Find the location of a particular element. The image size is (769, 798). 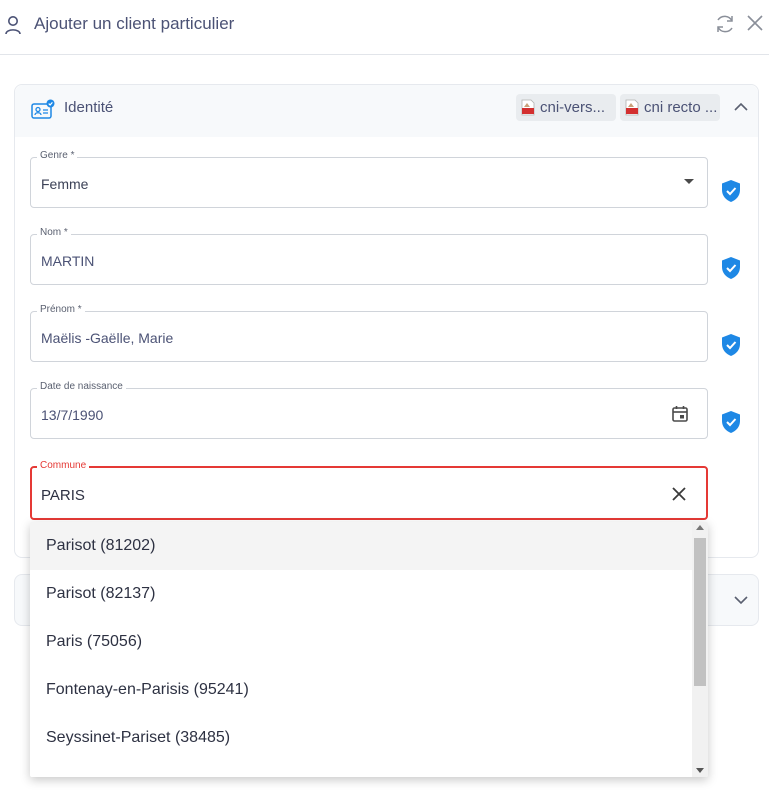

close-icon is located at coordinates (755, 23).